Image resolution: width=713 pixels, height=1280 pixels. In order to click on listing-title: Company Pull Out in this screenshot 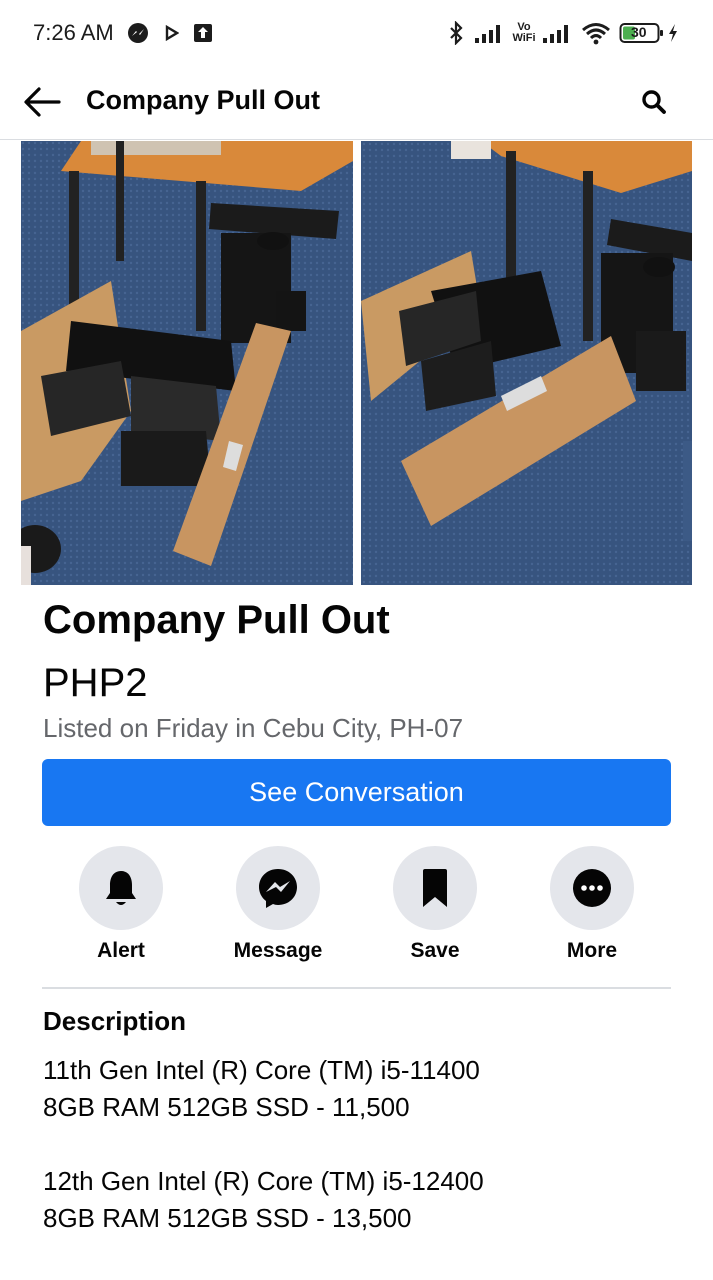, I will do `click(216, 620)`.